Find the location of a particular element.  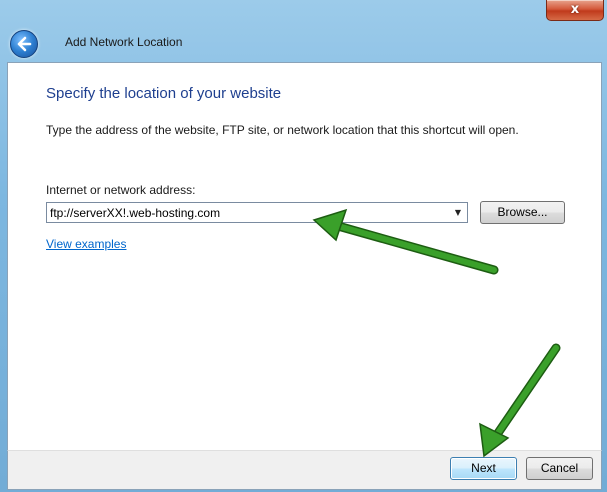

footer-bar: Next Cancel is located at coordinates (304, 470).